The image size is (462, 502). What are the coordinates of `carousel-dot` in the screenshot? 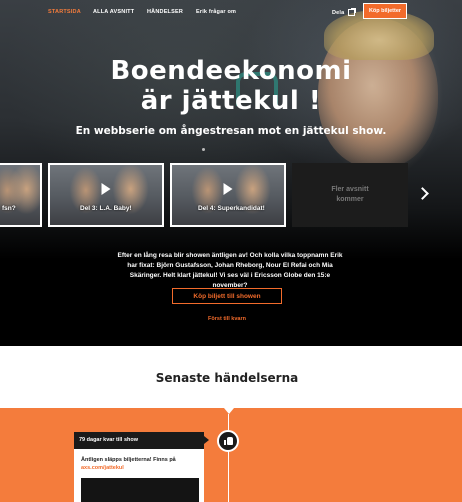 It's located at (203, 149).